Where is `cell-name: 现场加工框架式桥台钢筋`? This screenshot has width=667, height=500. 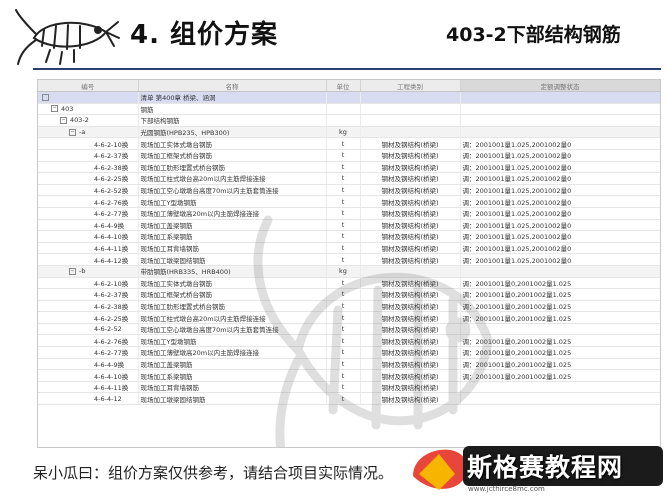
cell-name: 现场加工框架式桥台钢筋 is located at coordinates (232, 155).